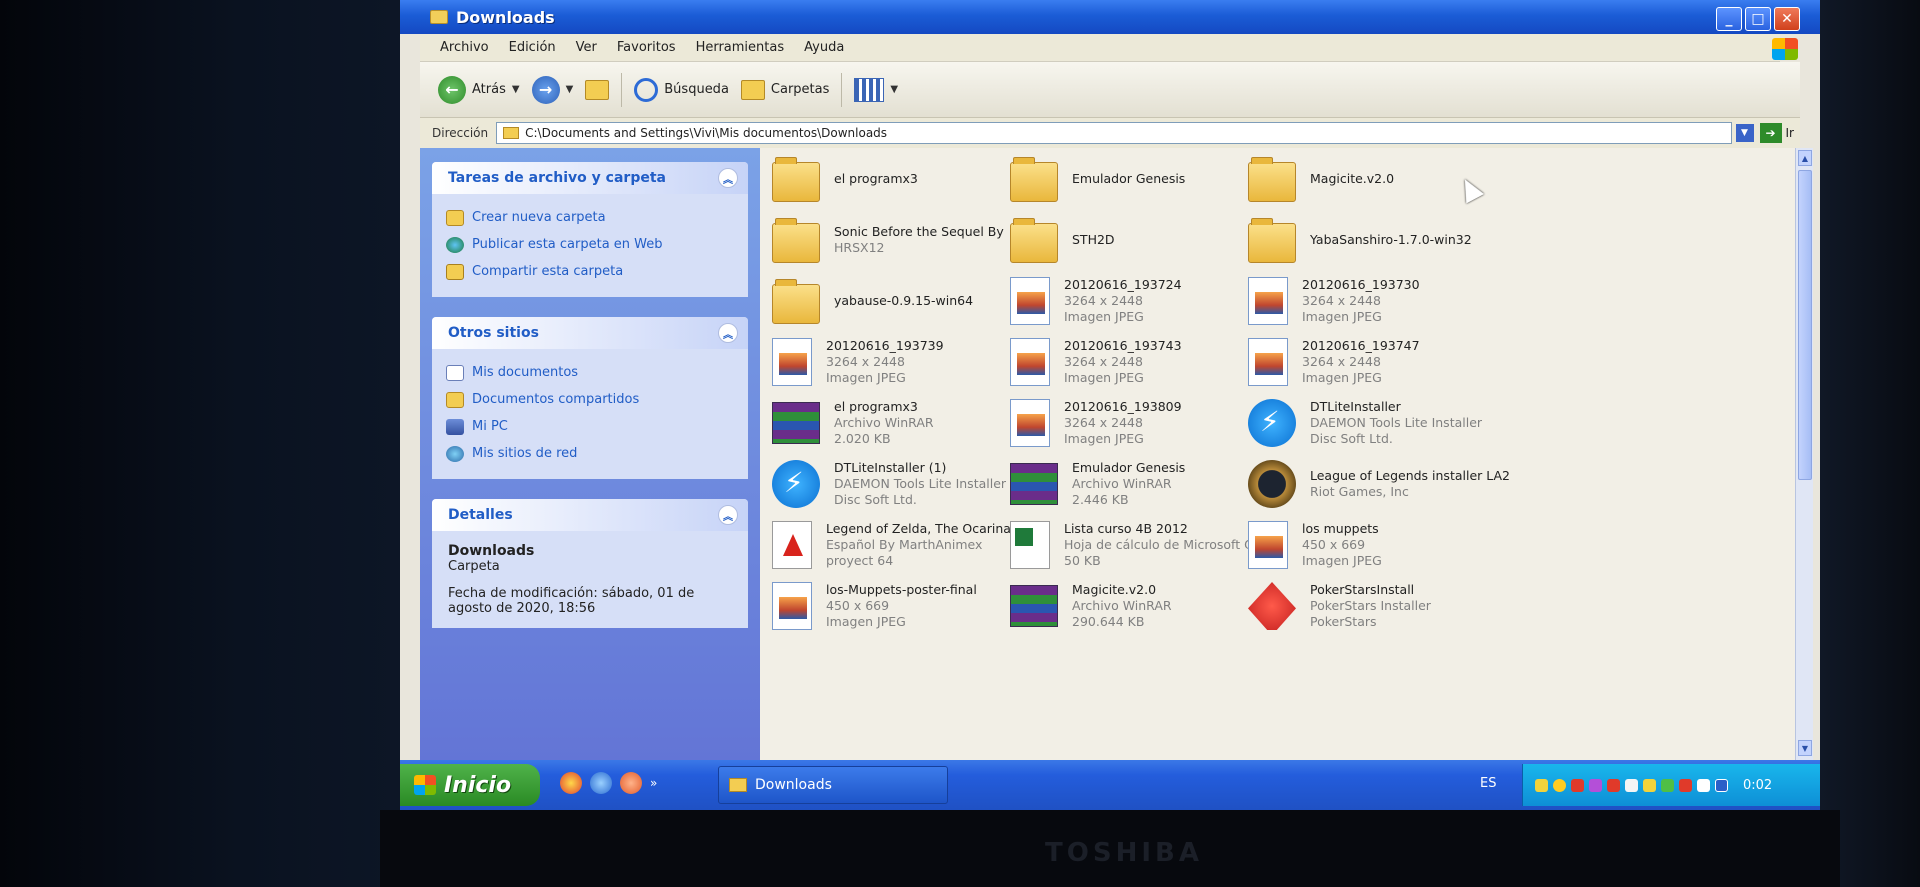  I want to click on search-button: Búsqueda, so click(681, 89).